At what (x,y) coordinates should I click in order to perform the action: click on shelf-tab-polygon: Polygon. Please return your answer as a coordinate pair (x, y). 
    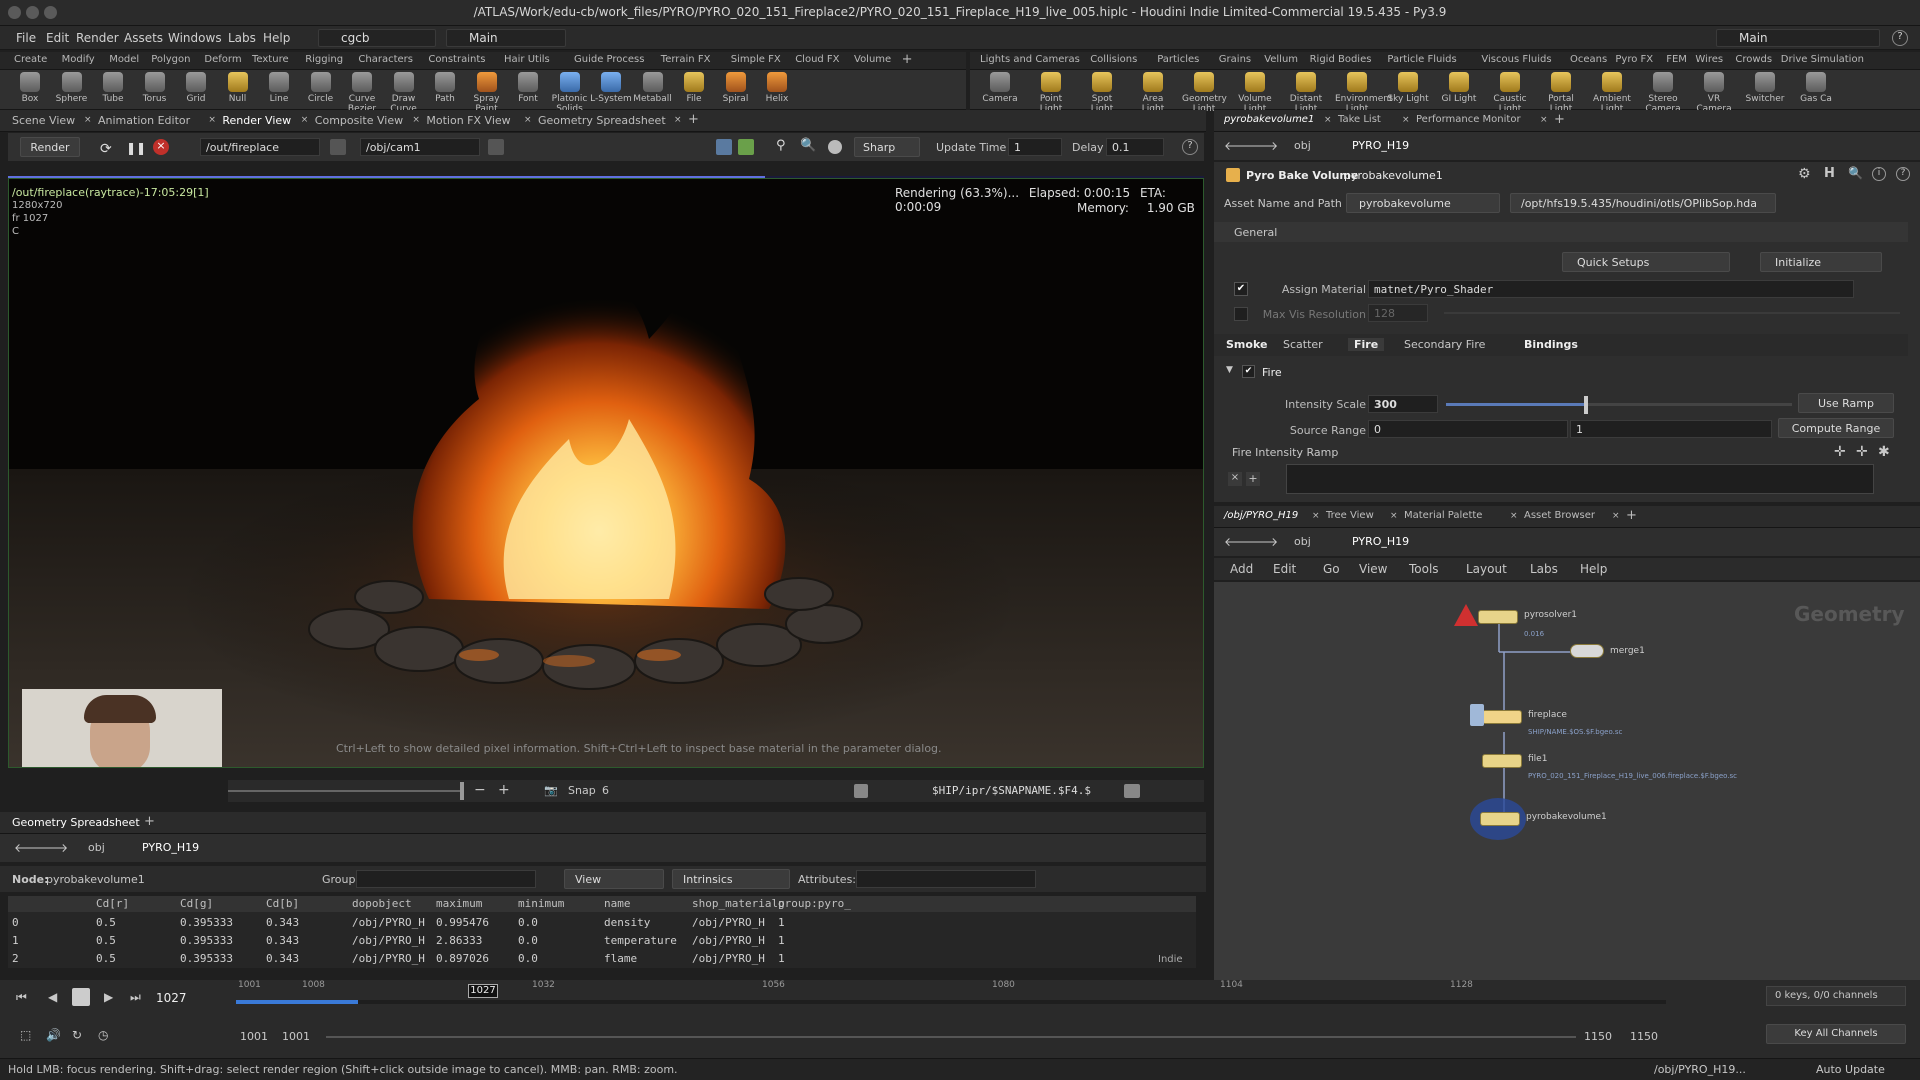
    Looking at the image, I should click on (170, 59).